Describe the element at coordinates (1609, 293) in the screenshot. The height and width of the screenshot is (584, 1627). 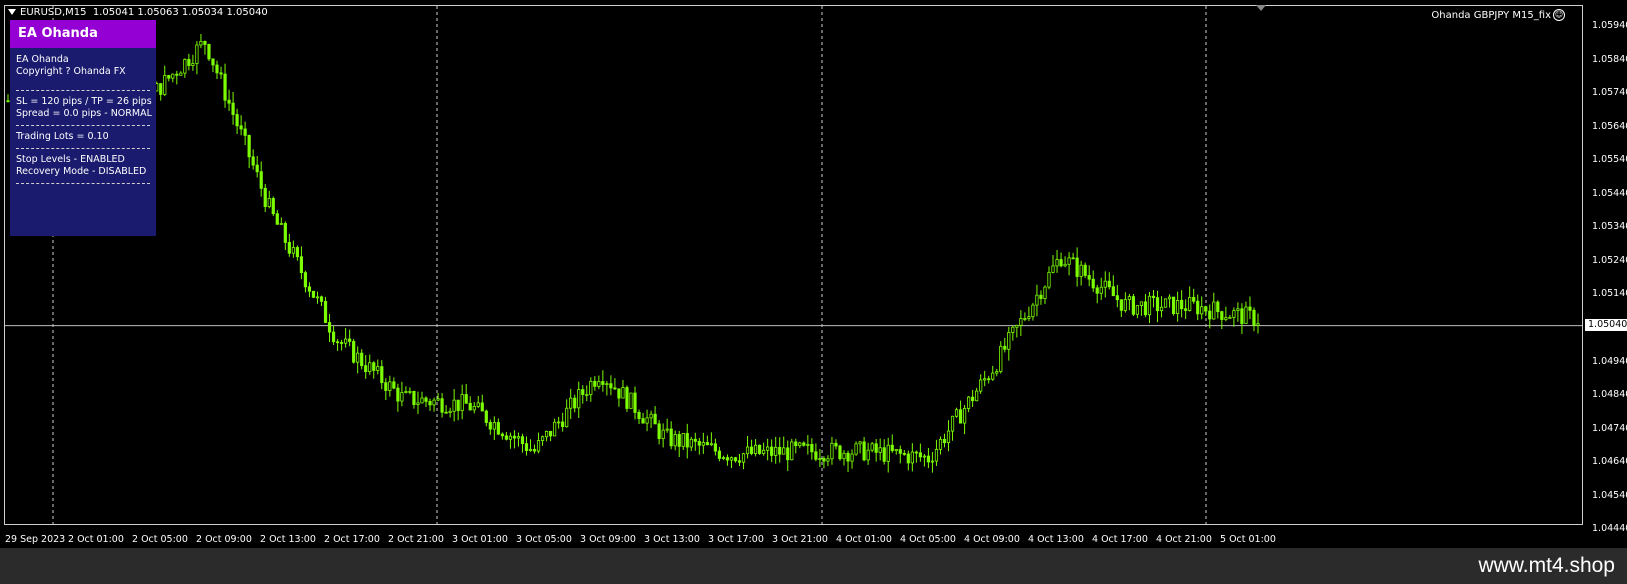
I see `price-tick: 1.05140` at that location.